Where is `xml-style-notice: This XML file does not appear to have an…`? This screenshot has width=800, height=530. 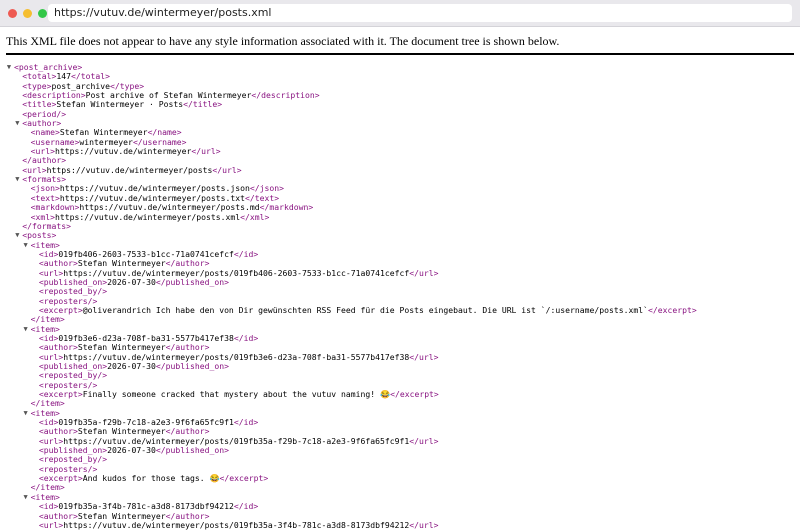
xml-style-notice: This XML file does not appear to have an… is located at coordinates (400, 44).